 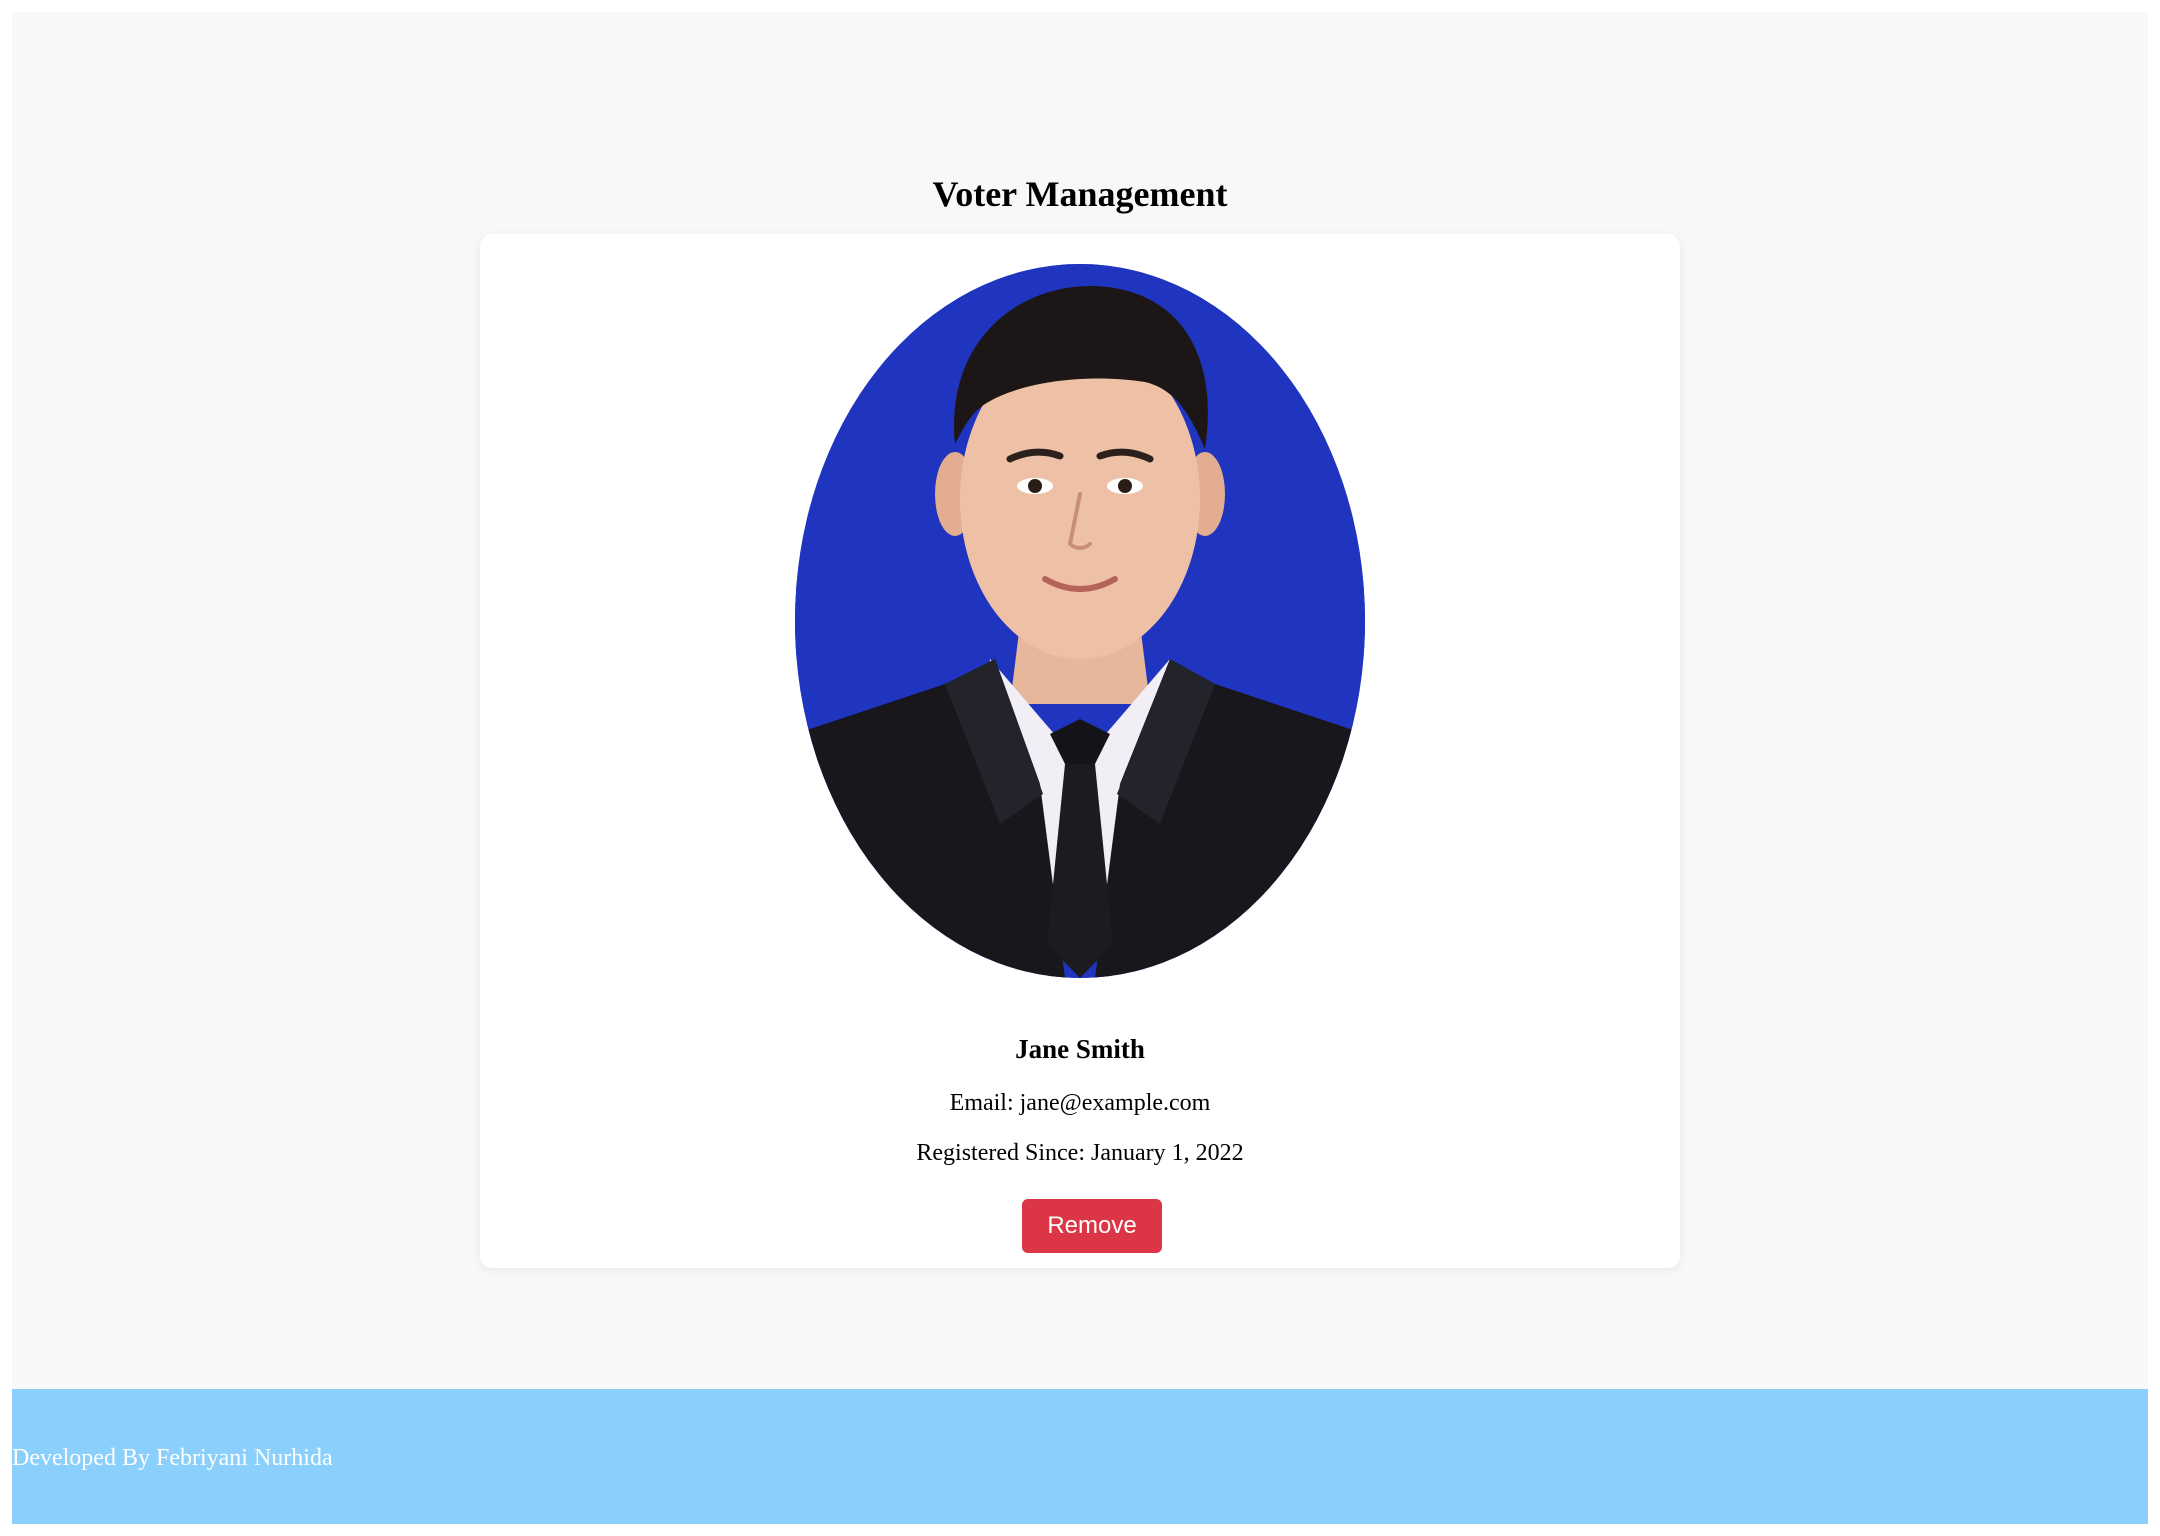 I want to click on footer-credit: Developed By Febriyani Nurhida, so click(x=172, y=1458).